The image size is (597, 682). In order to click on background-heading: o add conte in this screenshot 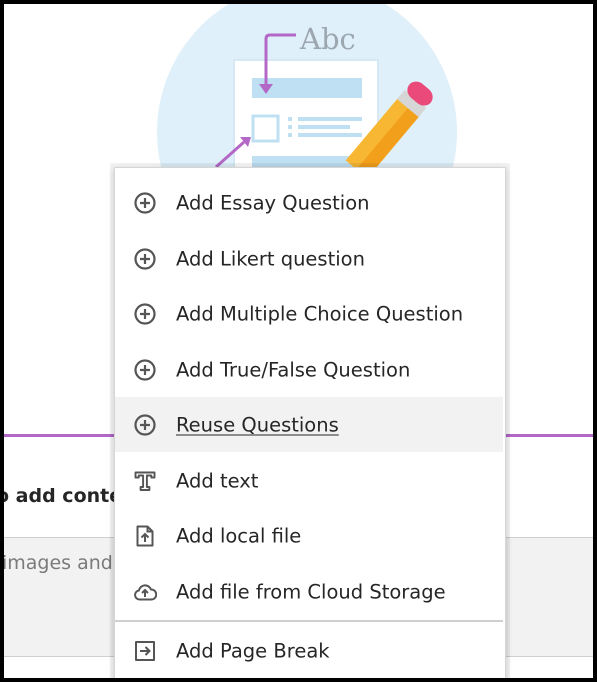, I will do `click(61, 496)`.